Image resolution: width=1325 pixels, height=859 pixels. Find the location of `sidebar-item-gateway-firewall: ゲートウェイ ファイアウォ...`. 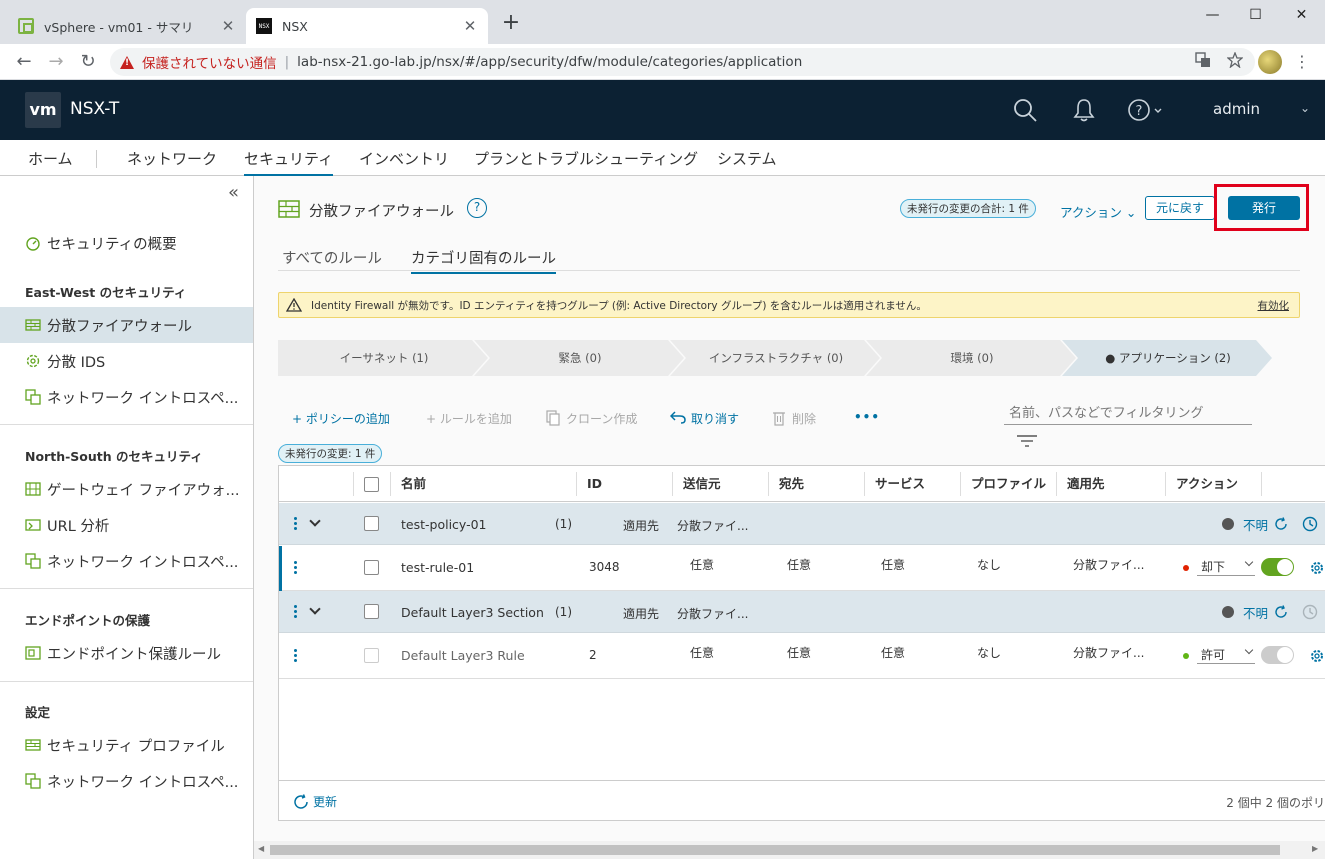

sidebar-item-gateway-firewall: ゲートウェイ ファイアウォ... is located at coordinates (126, 489).